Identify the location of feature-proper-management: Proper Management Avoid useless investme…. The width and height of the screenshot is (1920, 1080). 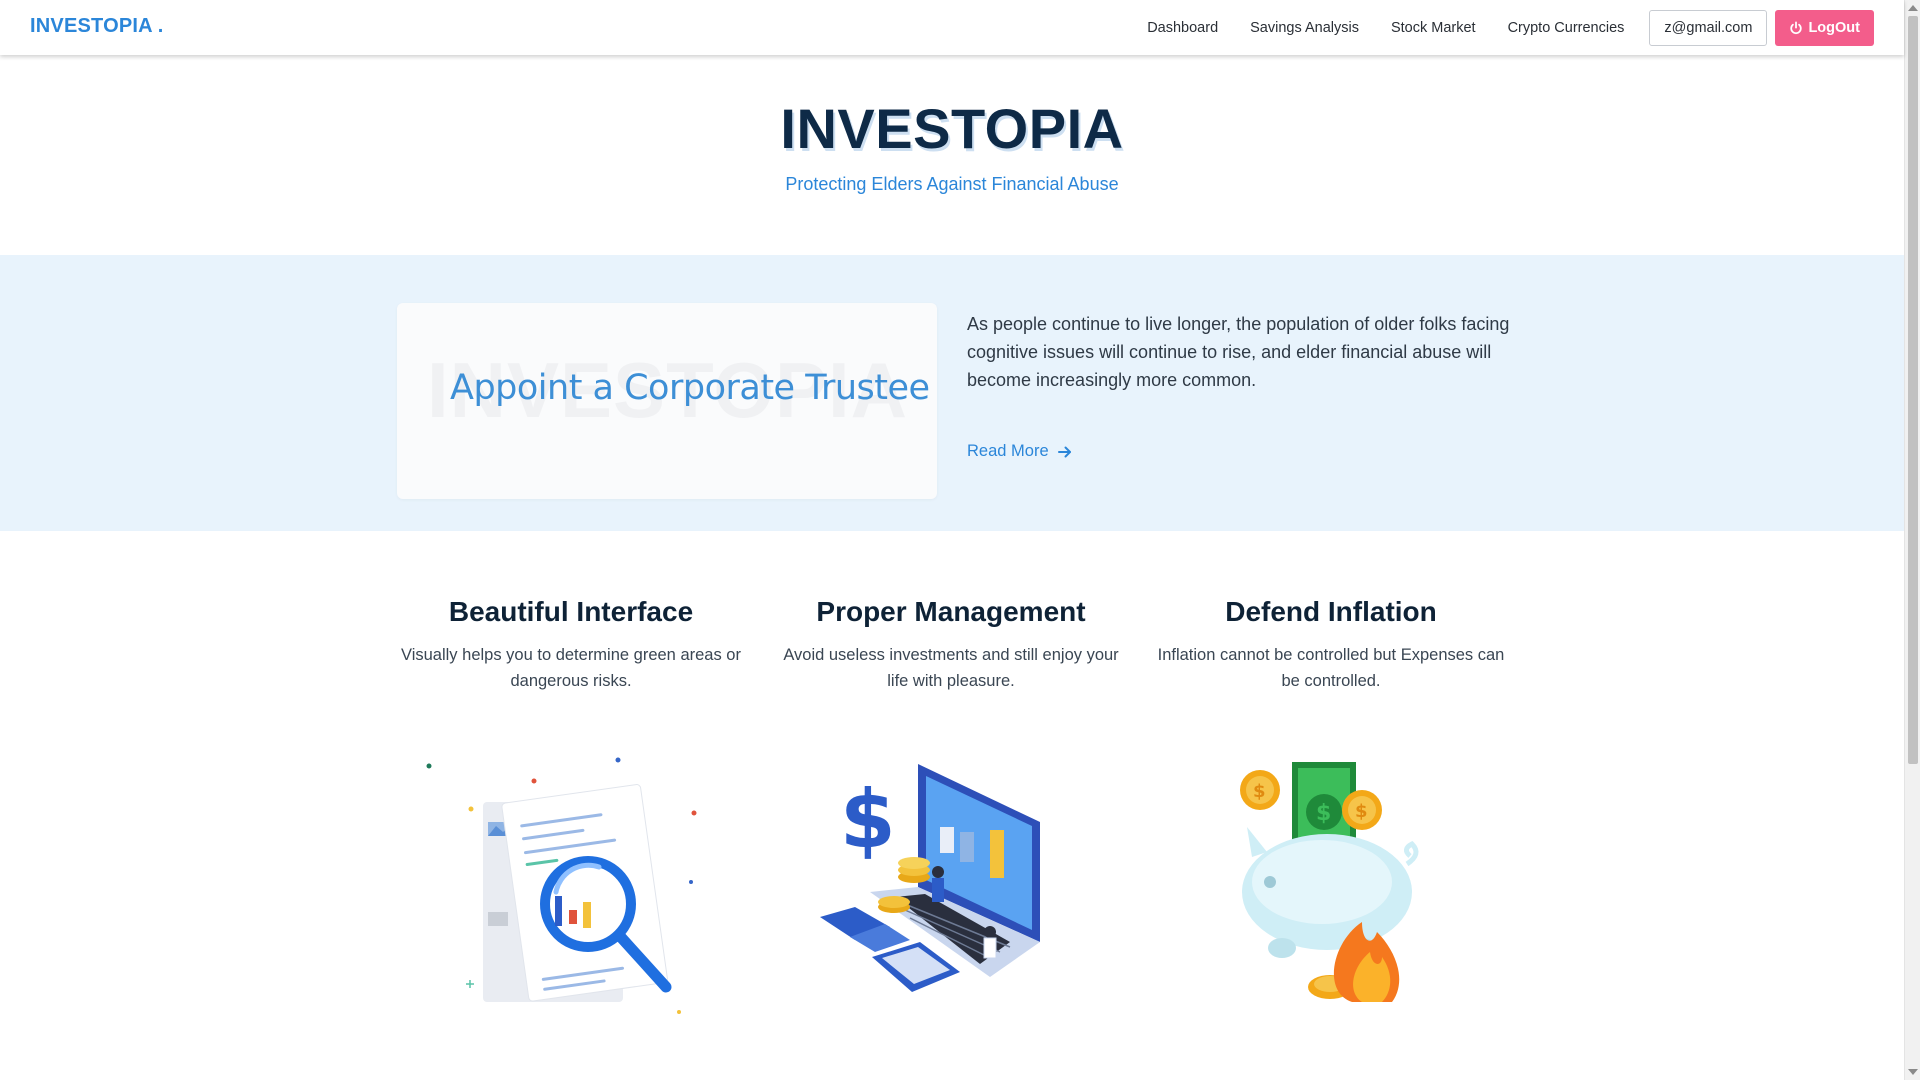
(951, 645).